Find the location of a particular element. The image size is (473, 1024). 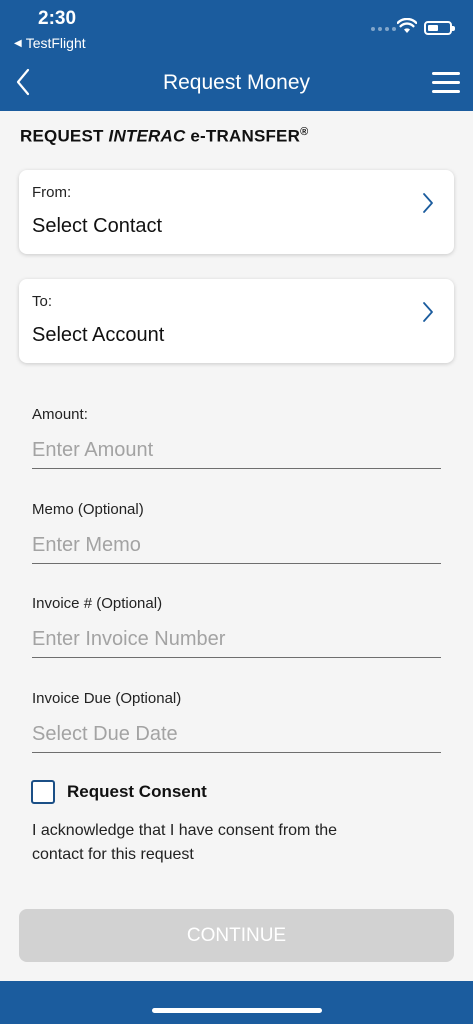

continue-button: CONTINUE is located at coordinates (236, 935).